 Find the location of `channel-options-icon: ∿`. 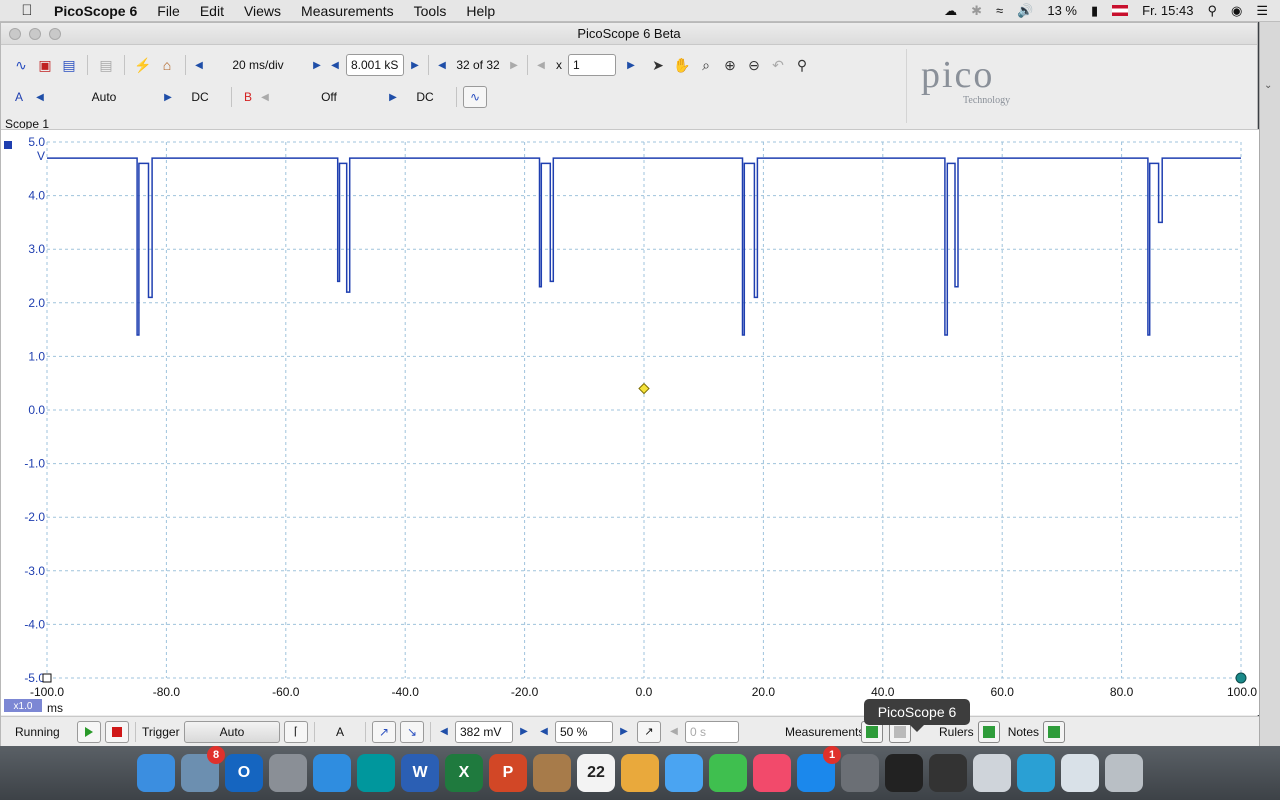

channel-options-icon: ∿ is located at coordinates (475, 97).